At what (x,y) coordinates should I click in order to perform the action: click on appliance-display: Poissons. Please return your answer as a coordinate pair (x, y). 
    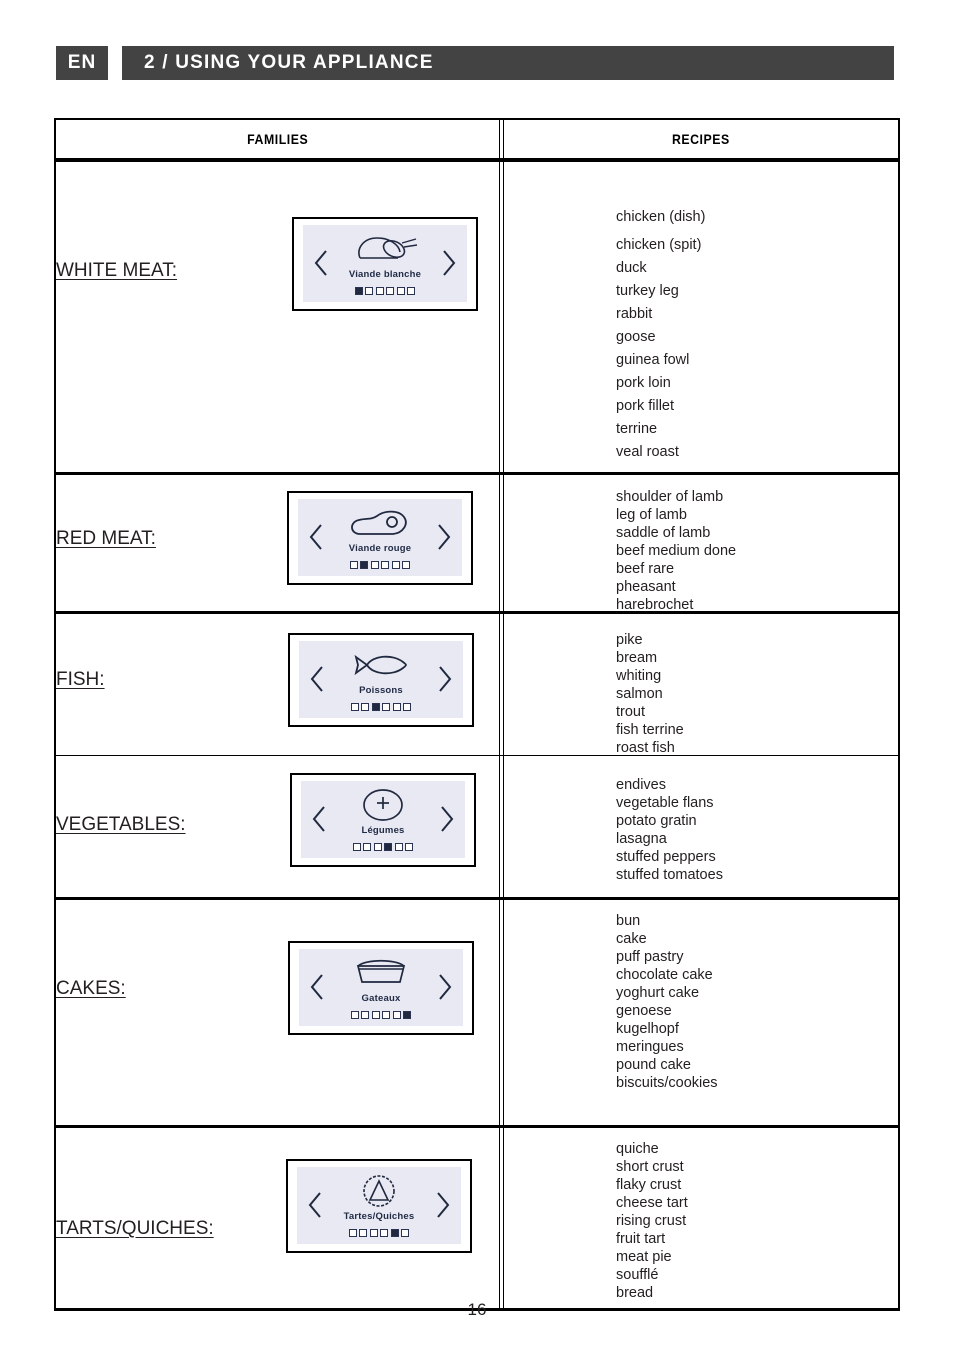
    Looking at the image, I should click on (381, 680).